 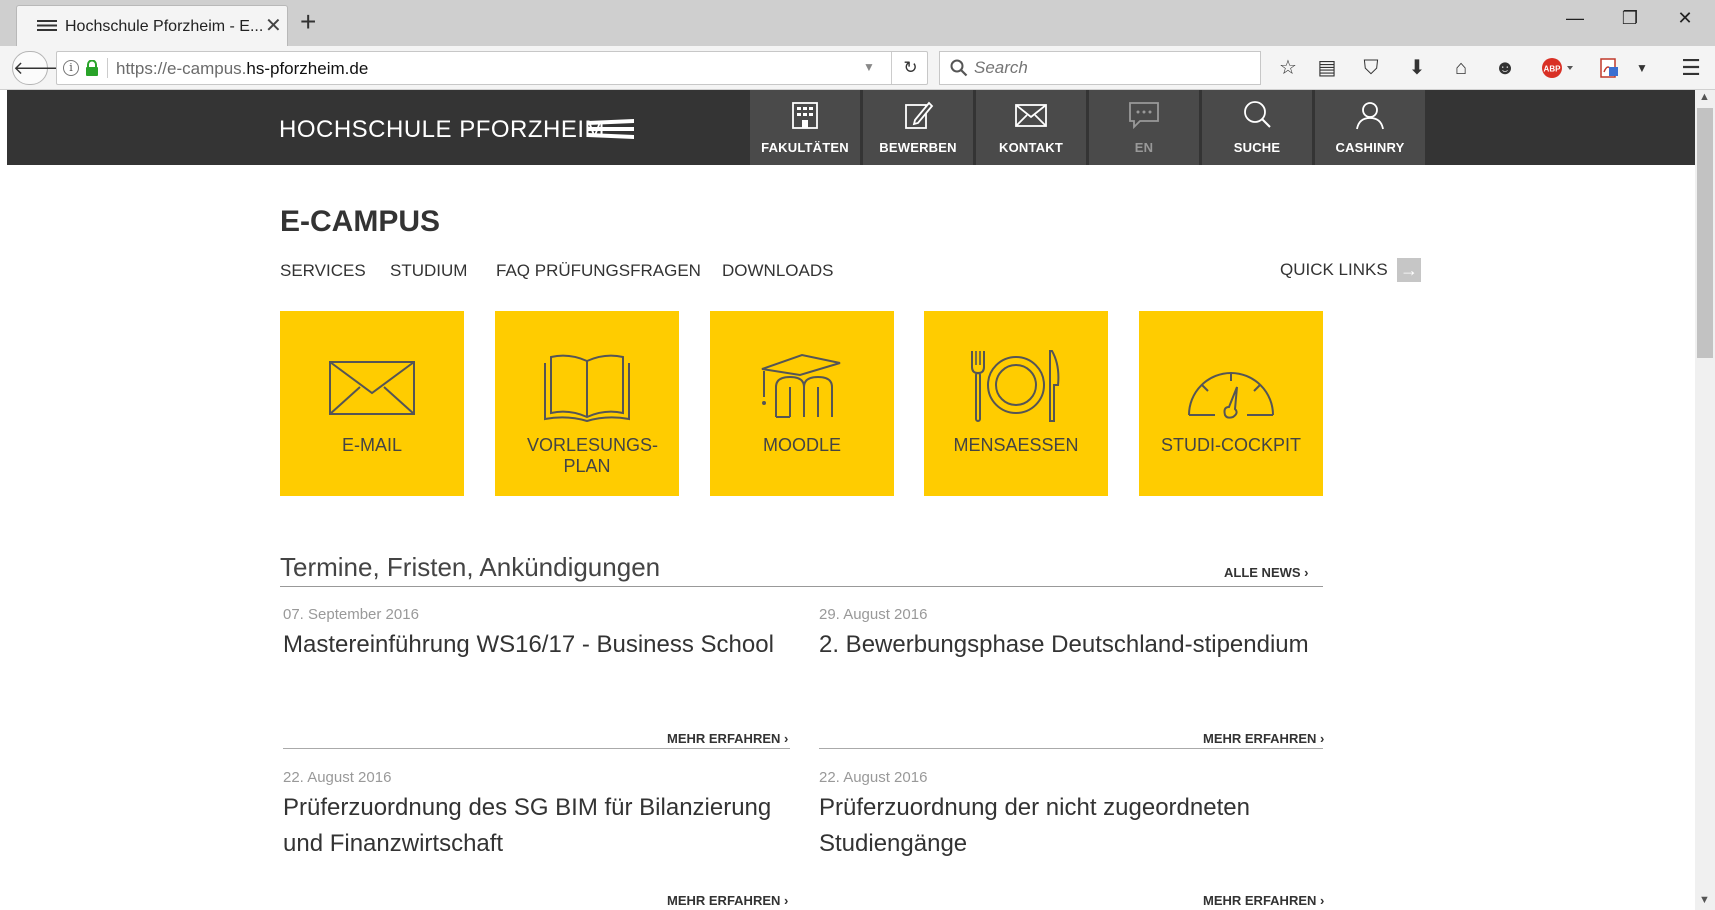 What do you see at coordinates (1144, 147) in the screenshot?
I see `nav-label: EN` at bounding box center [1144, 147].